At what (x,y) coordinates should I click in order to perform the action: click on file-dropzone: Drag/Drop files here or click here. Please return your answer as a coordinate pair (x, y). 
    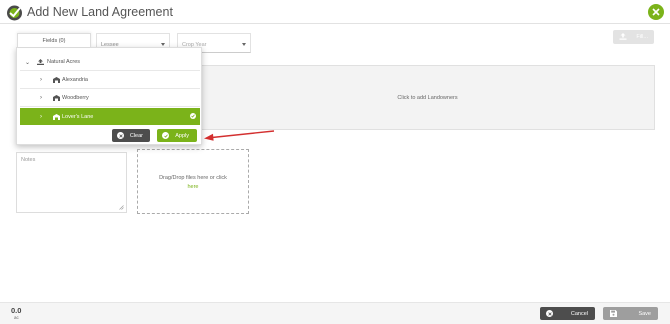
    Looking at the image, I should click on (193, 181).